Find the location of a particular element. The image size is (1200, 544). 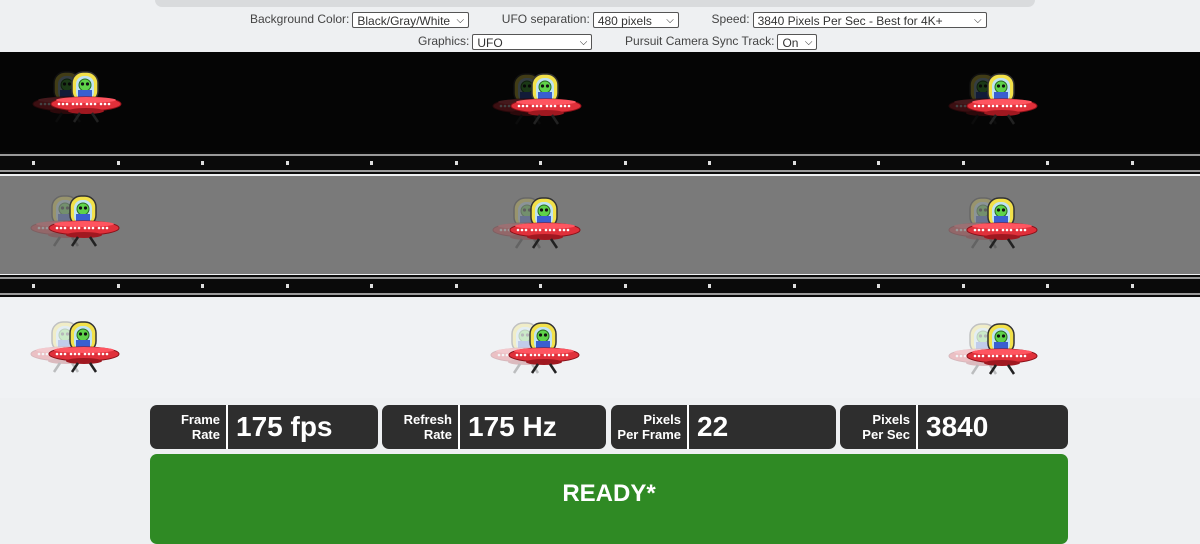

ufo-separation-select: 480 pixels ⌵ is located at coordinates (635, 20).